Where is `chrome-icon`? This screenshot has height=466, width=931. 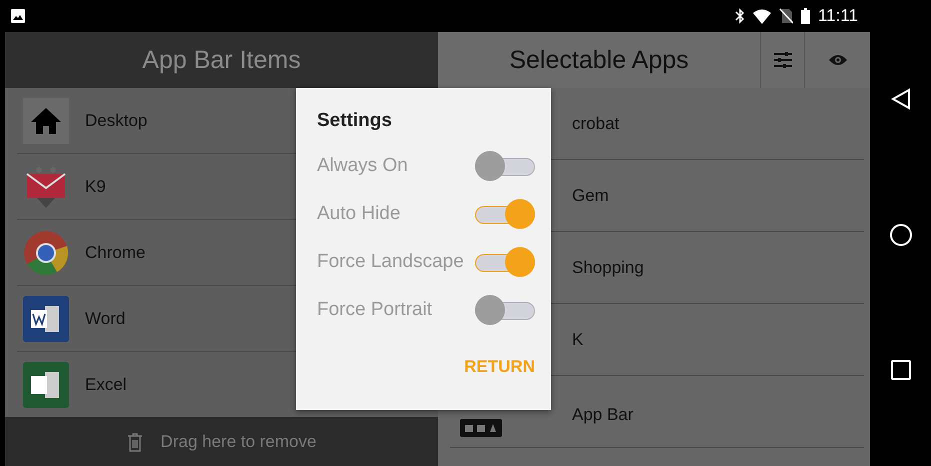 chrome-icon is located at coordinates (46, 253).